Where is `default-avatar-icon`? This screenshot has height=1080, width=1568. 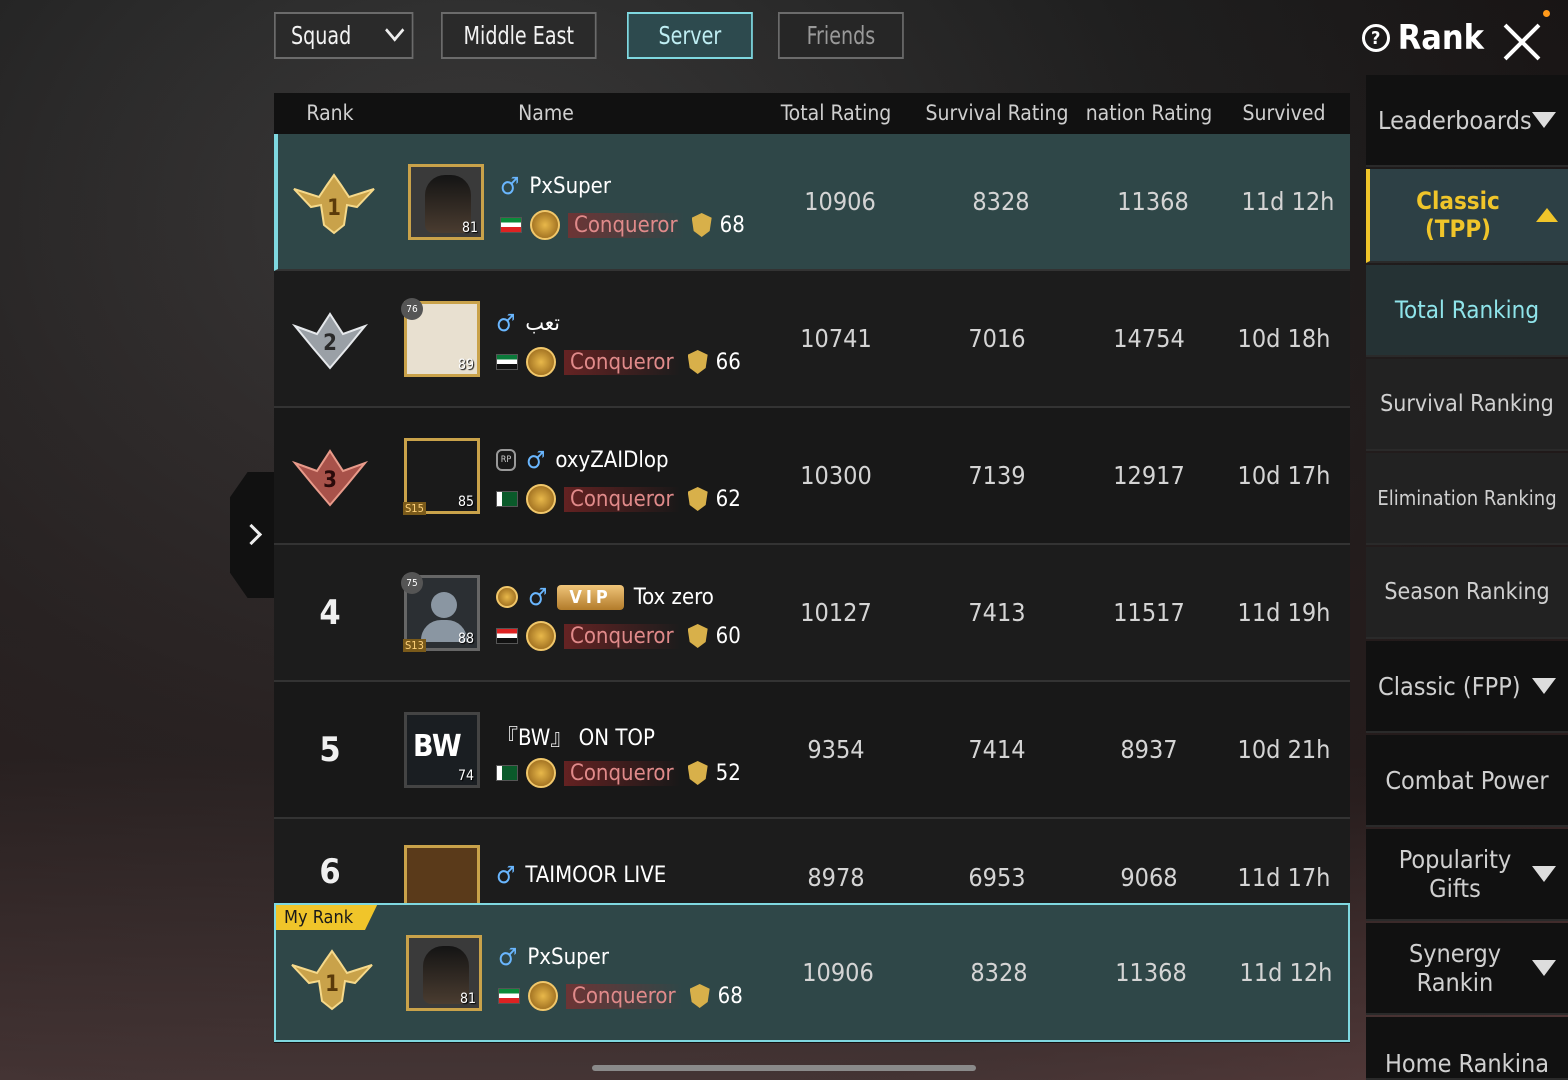
default-avatar-icon is located at coordinates (444, 605).